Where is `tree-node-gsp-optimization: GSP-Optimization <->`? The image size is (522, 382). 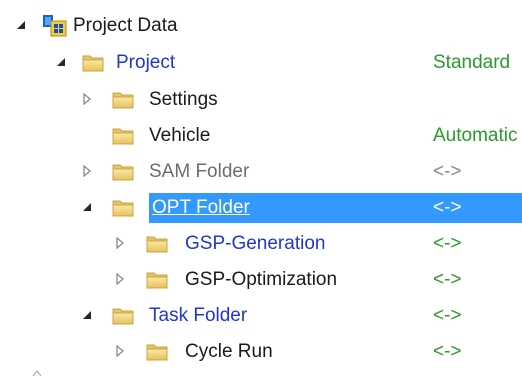
tree-node-gsp-optimization: GSP-Optimization <-> is located at coordinates (261, 280).